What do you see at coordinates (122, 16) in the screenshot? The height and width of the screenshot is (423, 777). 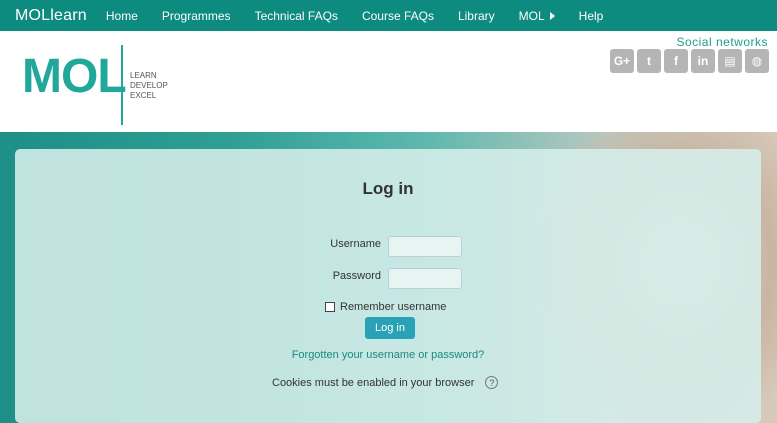 I see `nav-home: Home` at bounding box center [122, 16].